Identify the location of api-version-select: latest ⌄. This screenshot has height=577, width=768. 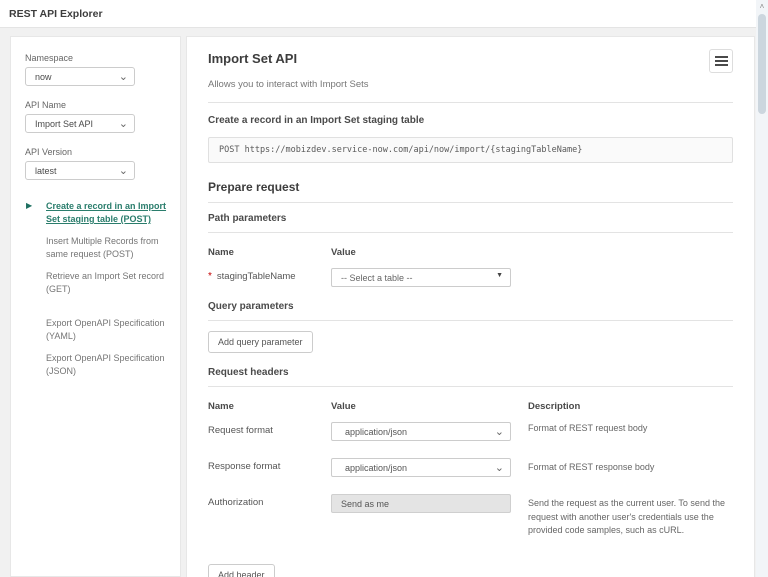
(80, 170).